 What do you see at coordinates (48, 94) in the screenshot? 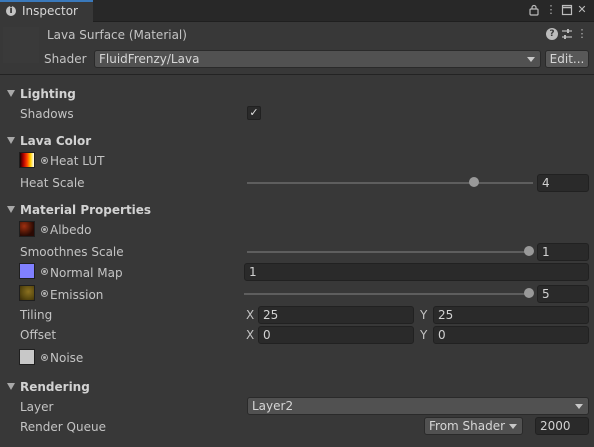
I see `section-lighting: Lighting` at bounding box center [48, 94].